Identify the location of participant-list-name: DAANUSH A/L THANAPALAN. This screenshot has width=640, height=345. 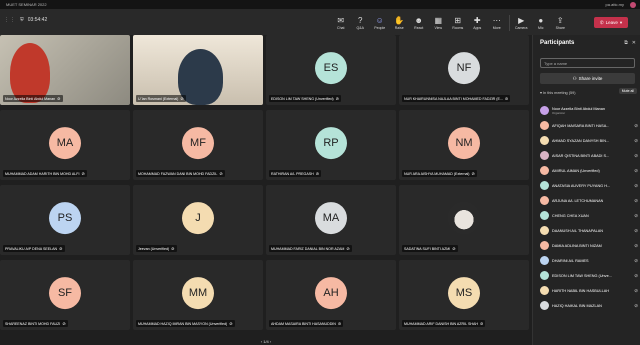
(577, 230).